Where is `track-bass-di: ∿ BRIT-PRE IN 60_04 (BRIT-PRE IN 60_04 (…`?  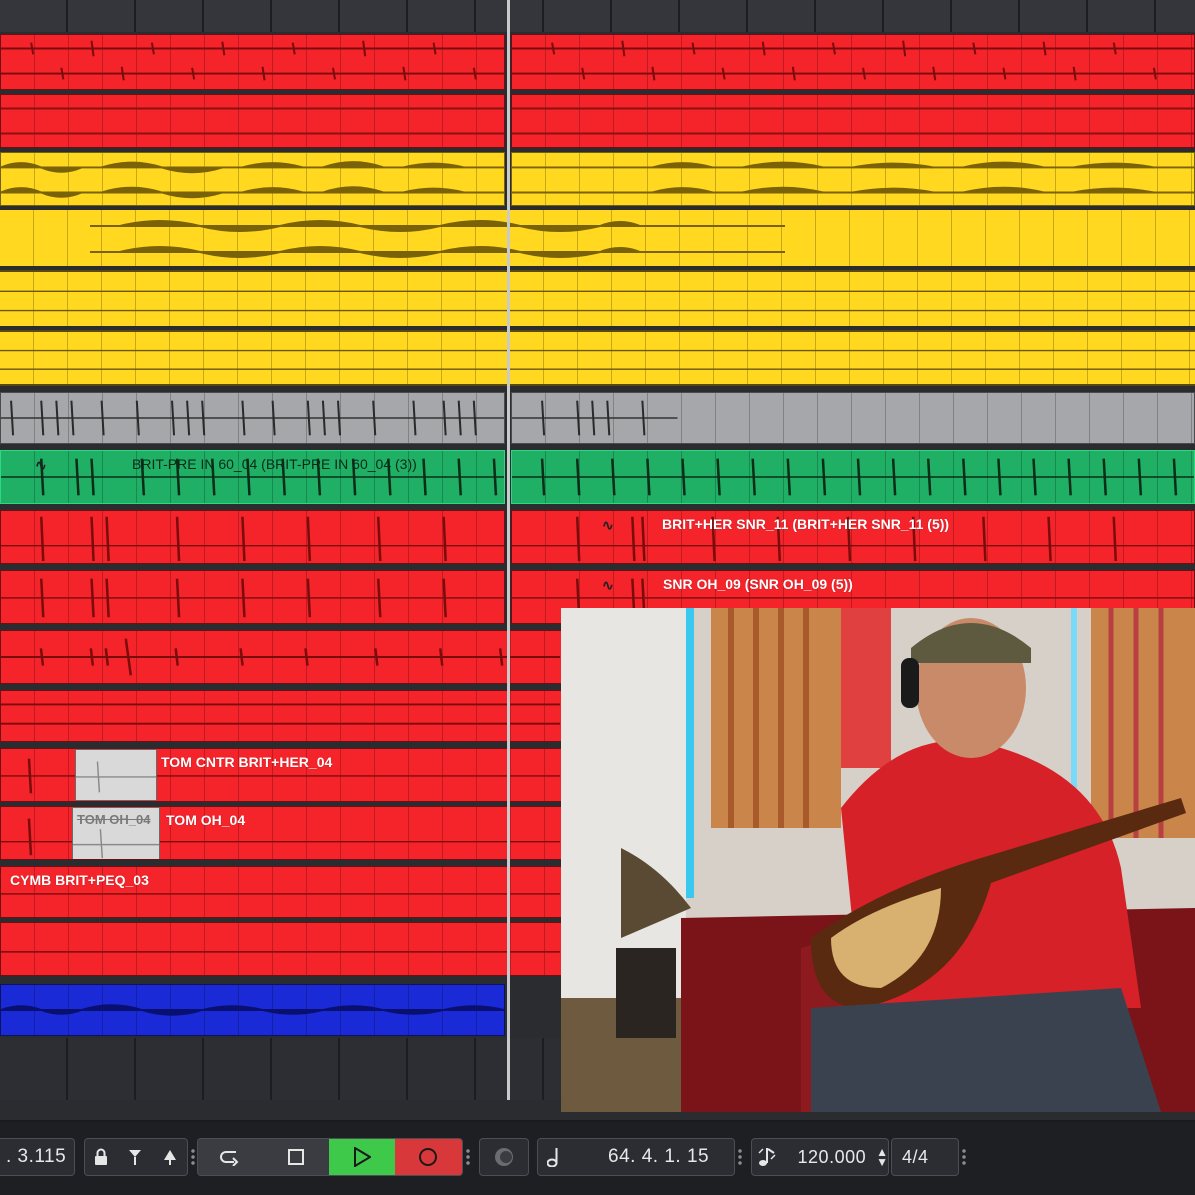 track-bass-di: ∿ BRIT-PRE IN 60_04 (BRIT-PRE IN 60_04 (… is located at coordinates (597, 477).